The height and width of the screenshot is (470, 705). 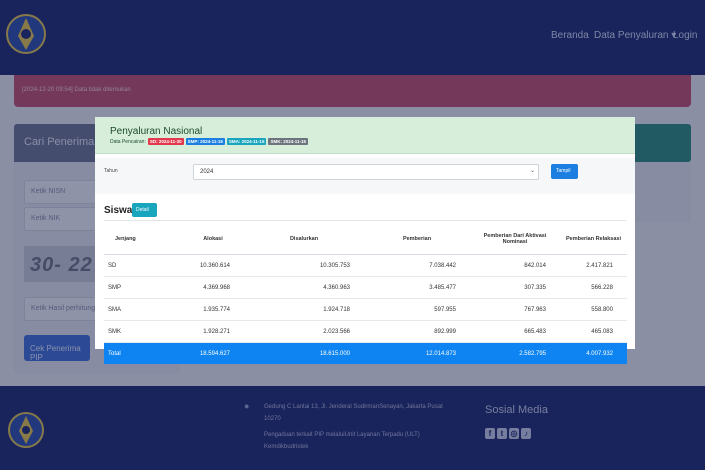 What do you see at coordinates (593, 265) in the screenshot?
I see `cell-relaksasi: 2.417.821` at bounding box center [593, 265].